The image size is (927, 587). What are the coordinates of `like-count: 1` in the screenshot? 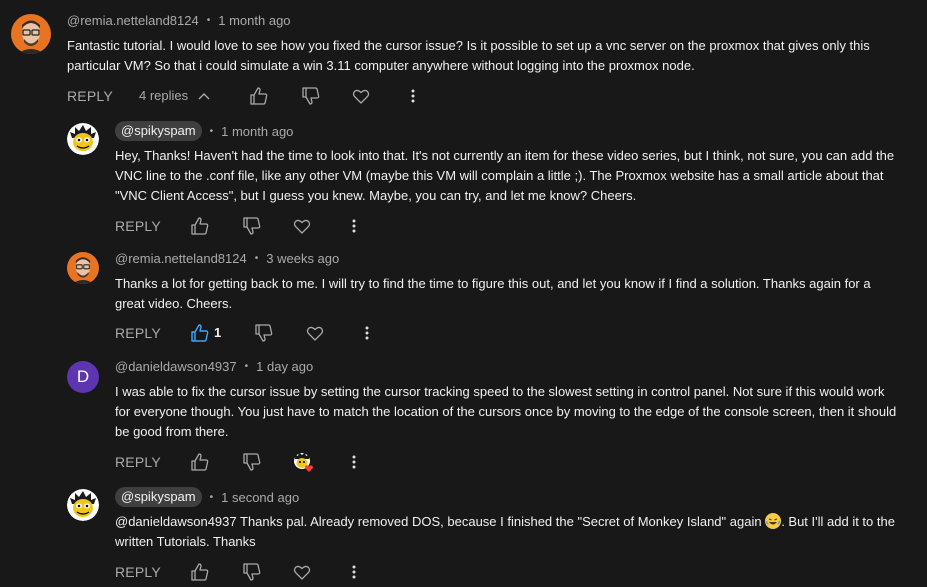 It's located at (218, 332).